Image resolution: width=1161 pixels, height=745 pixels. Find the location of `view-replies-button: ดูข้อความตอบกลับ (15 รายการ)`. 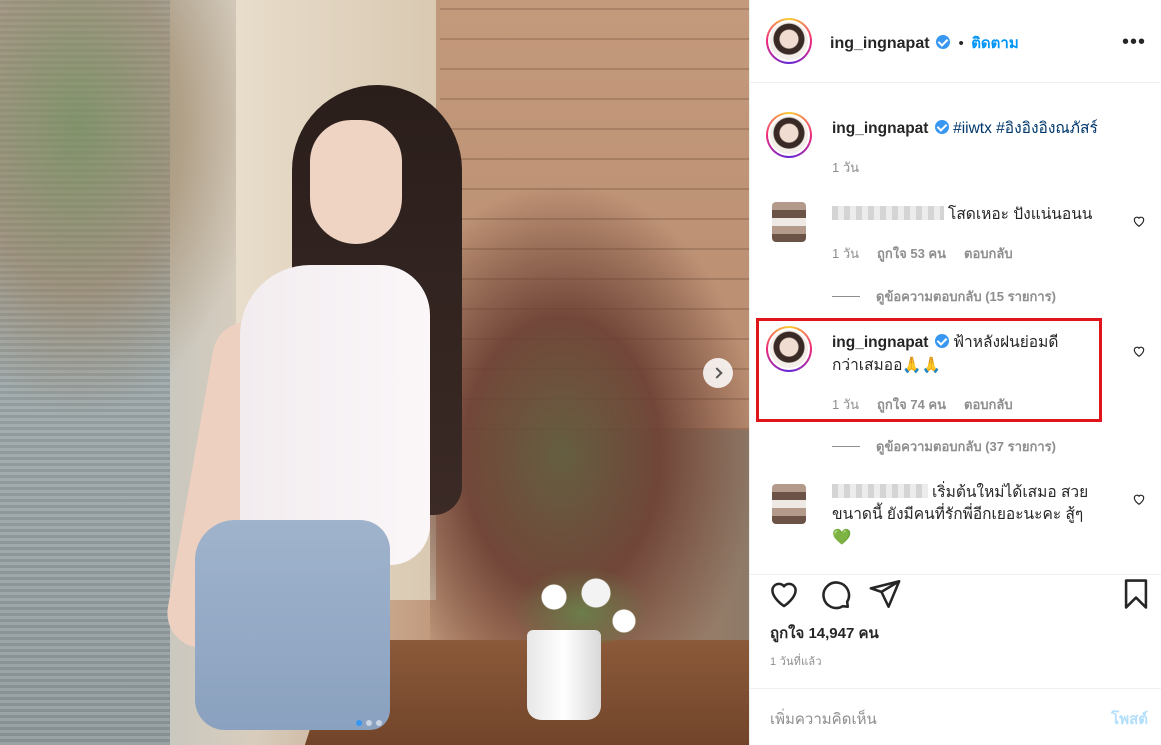

view-replies-button: ดูข้อความตอบกลับ (15 รายการ) is located at coordinates (944, 296).